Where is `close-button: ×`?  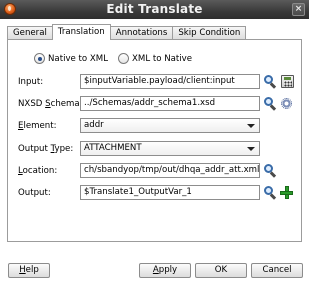 close-button: × is located at coordinates (298, 9).